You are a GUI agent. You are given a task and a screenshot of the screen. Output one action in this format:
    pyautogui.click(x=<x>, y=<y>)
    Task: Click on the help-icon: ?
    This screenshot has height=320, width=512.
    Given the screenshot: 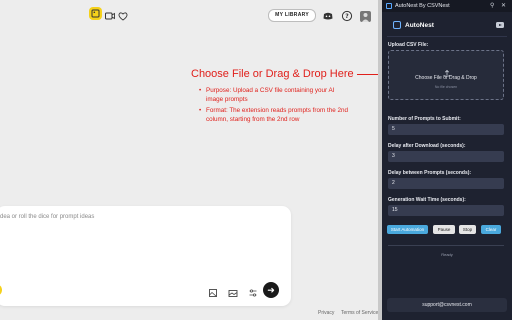 What is the action you would take?
    pyautogui.click(x=347, y=15)
    